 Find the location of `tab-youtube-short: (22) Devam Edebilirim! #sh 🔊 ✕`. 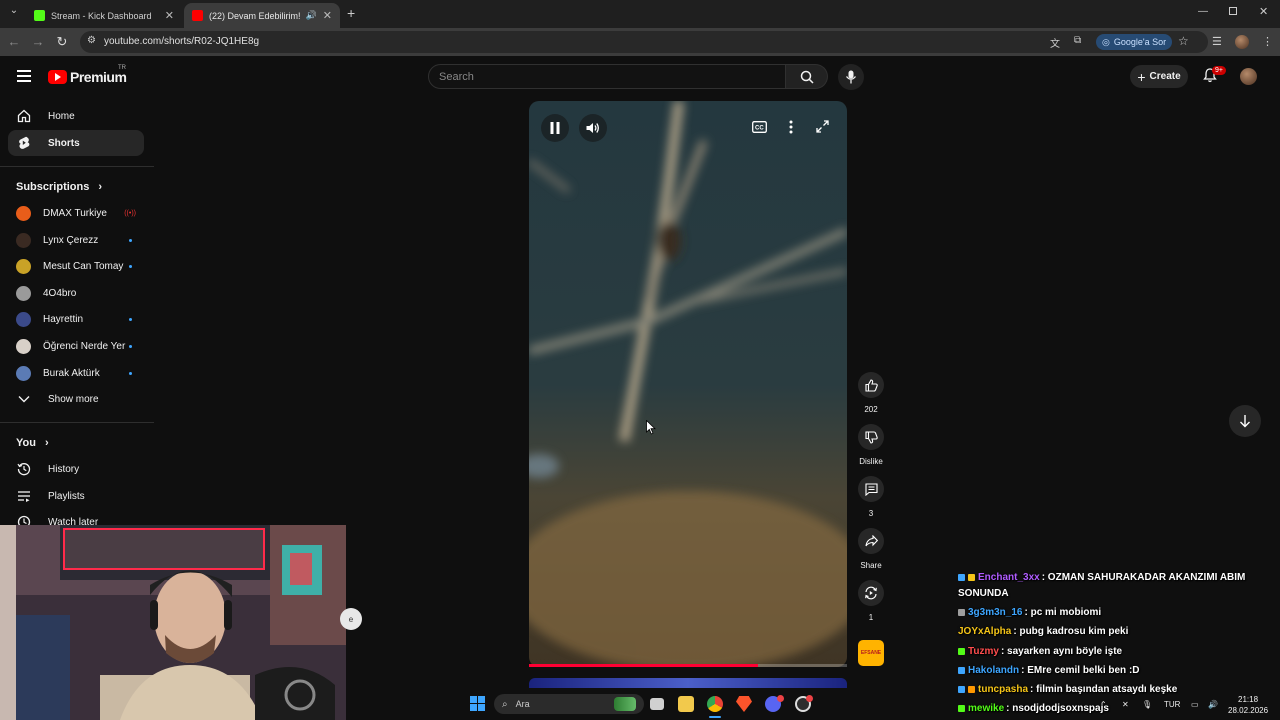

tab-youtube-short: (22) Devam Edebilirim! #sh 🔊 ✕ is located at coordinates (262, 15).